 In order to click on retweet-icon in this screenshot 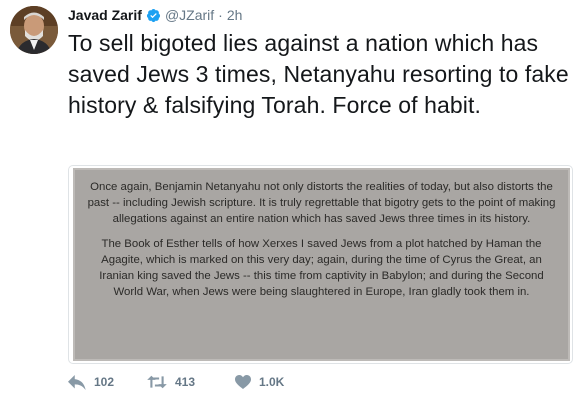, I will do `click(157, 382)`.